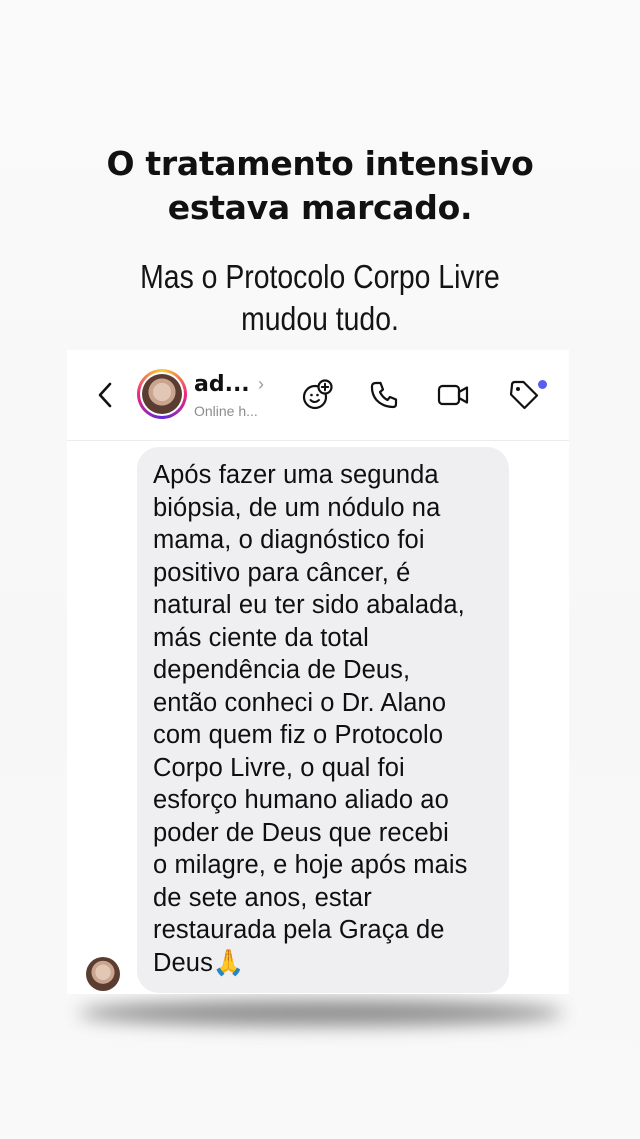  I want to click on message-line: biópsia, de um nódulo na, so click(297, 507).